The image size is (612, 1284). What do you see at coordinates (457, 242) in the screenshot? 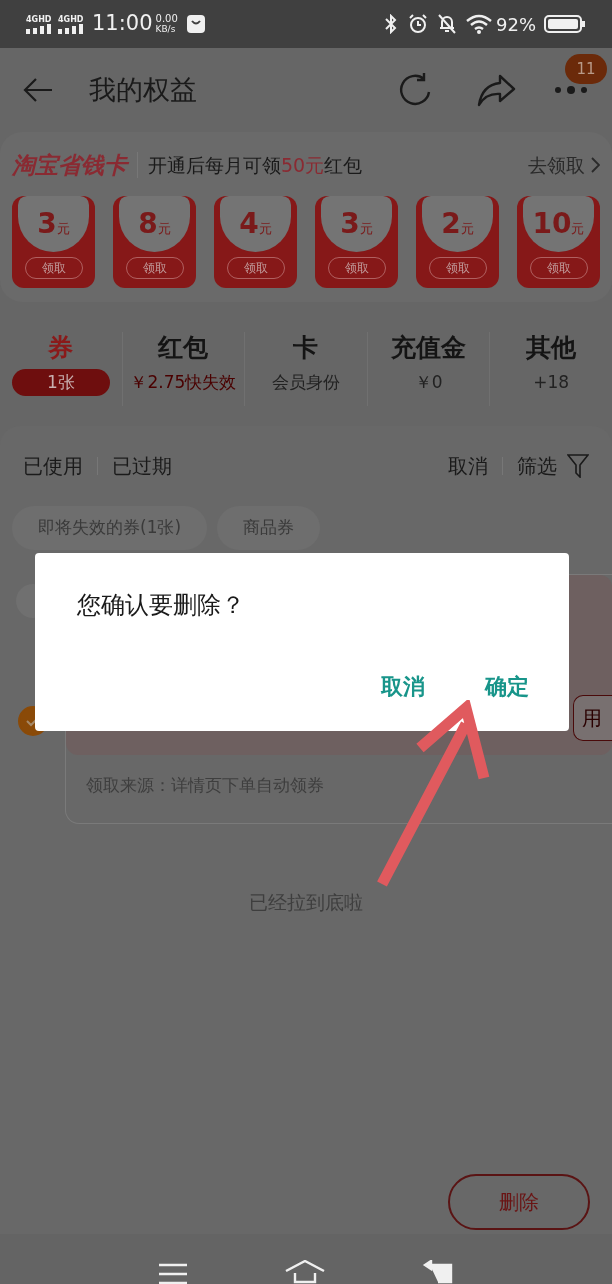
I see `coupon-tile: 2元 领取` at bounding box center [457, 242].